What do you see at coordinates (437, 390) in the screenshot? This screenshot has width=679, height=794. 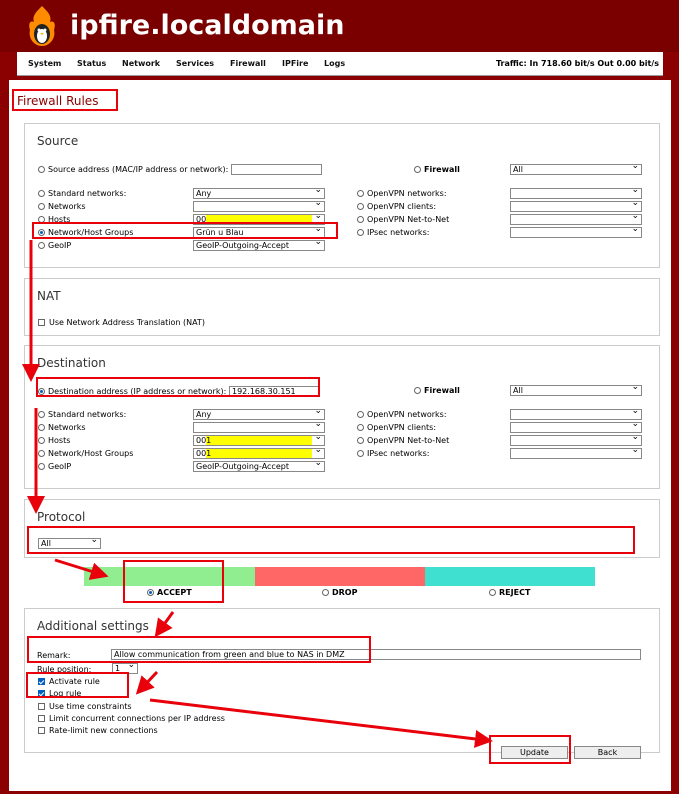 I see `destination-firewall-option: Firewall` at bounding box center [437, 390].